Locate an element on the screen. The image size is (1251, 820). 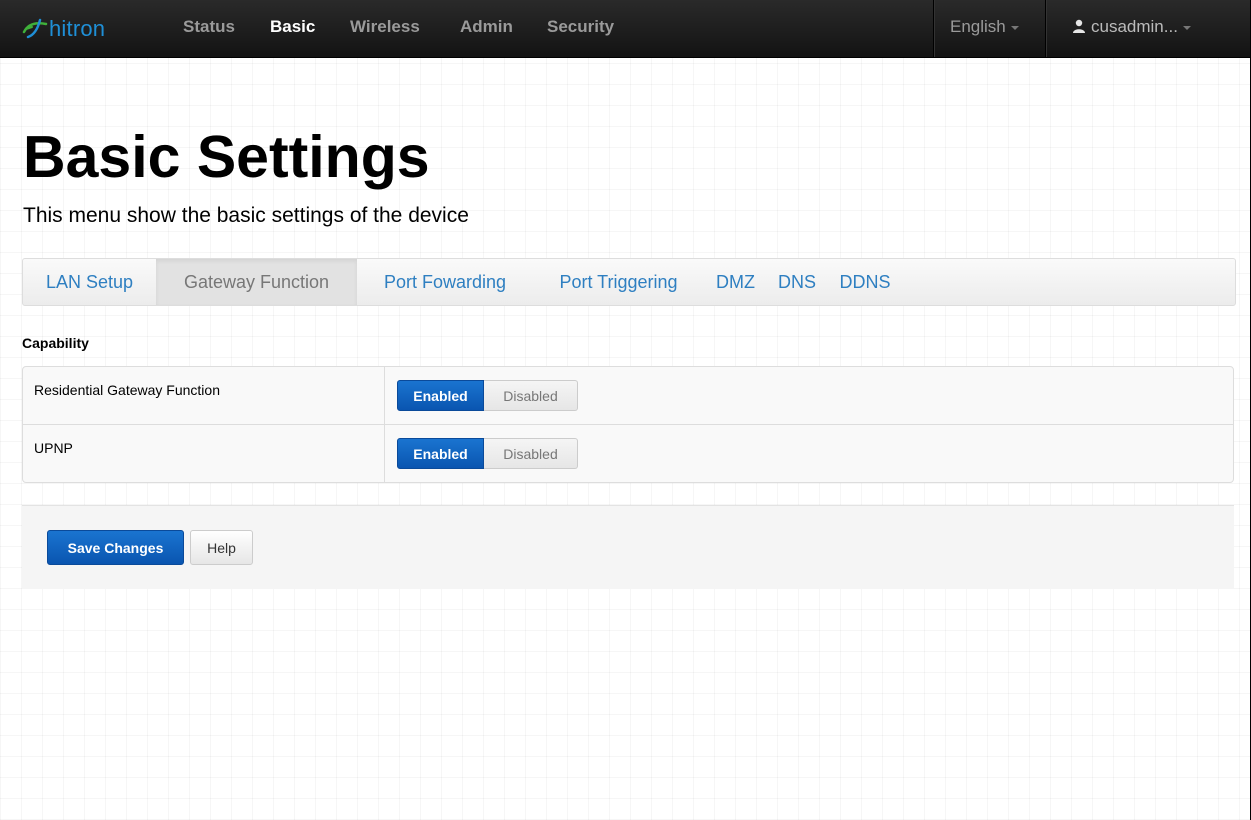
nav-wireless: Wireless is located at coordinates (385, 27).